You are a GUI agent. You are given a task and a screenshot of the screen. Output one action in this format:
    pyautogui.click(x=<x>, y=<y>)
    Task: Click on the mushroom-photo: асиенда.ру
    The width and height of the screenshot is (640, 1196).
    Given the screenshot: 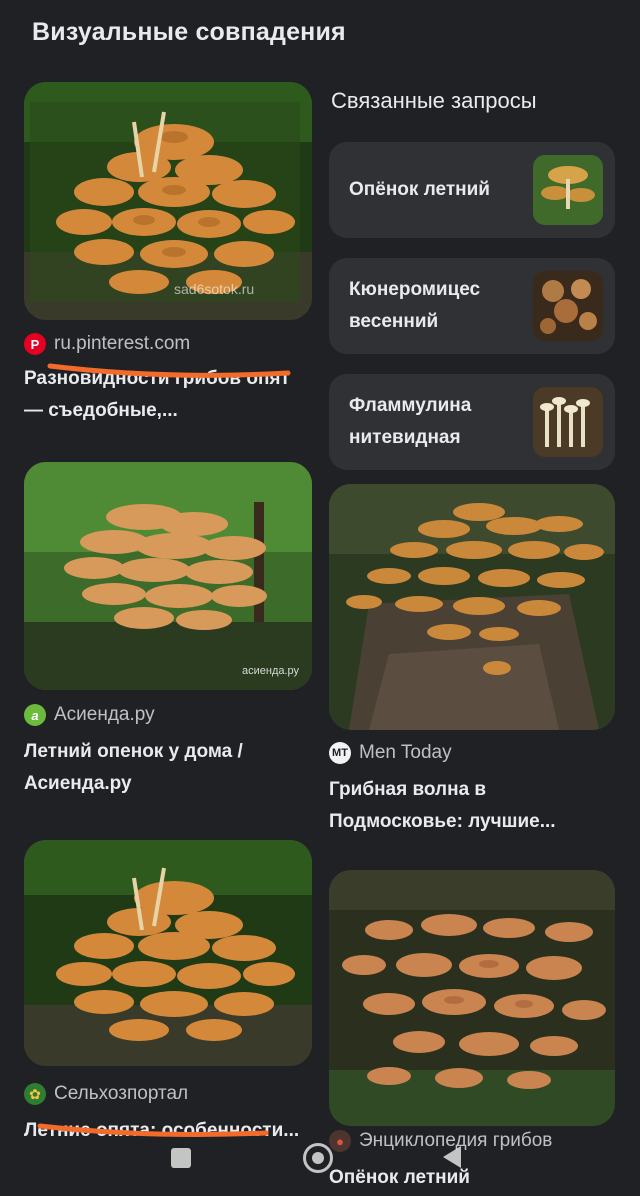 What is the action you would take?
    pyautogui.click(x=168, y=576)
    